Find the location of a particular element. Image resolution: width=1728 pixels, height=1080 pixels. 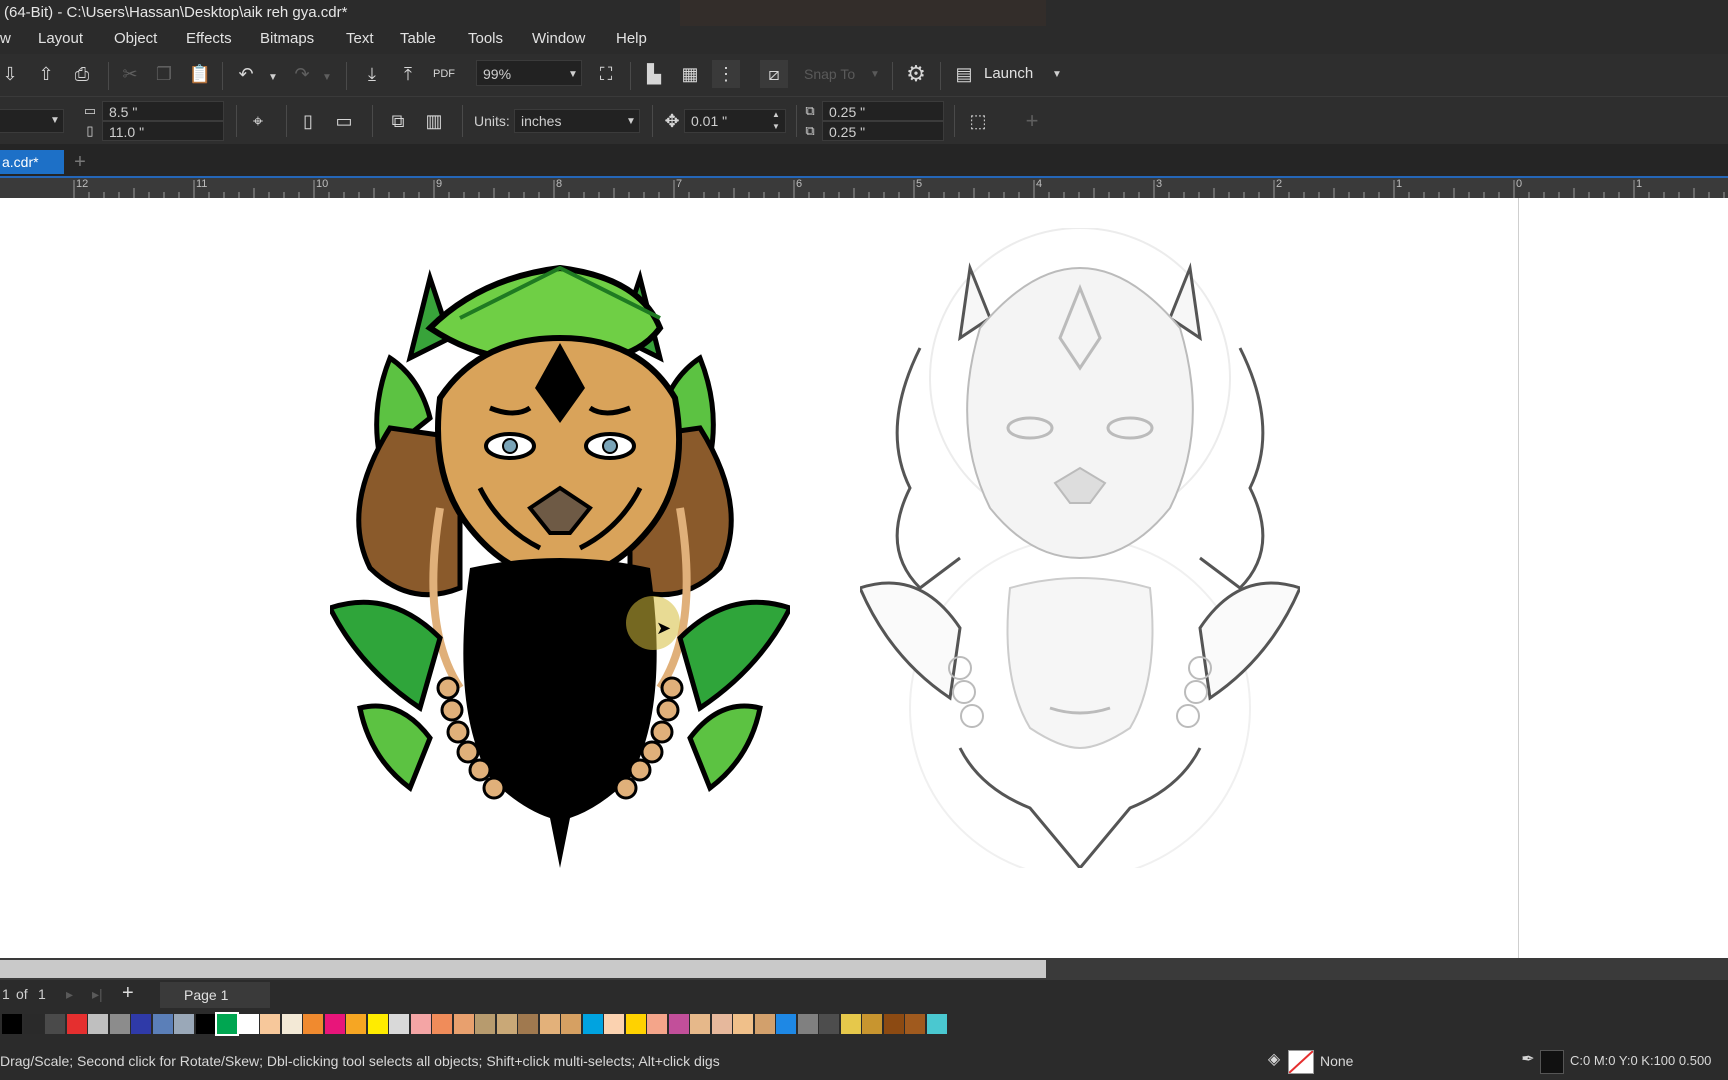

page-size-dropdown-icon: ▼ is located at coordinates (55, 120).